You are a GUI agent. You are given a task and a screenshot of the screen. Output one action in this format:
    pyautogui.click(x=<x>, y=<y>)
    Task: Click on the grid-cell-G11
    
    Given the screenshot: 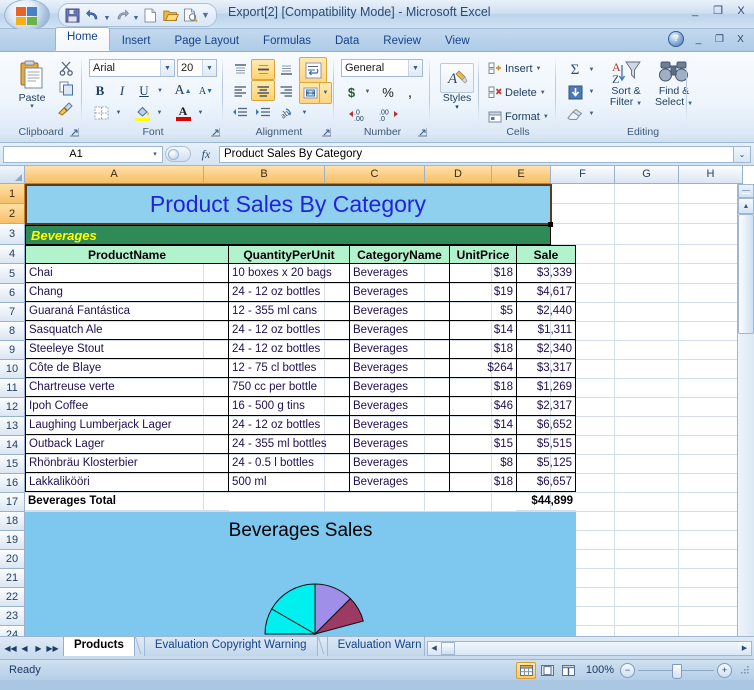 What is the action you would take?
    pyautogui.click(x=647, y=388)
    